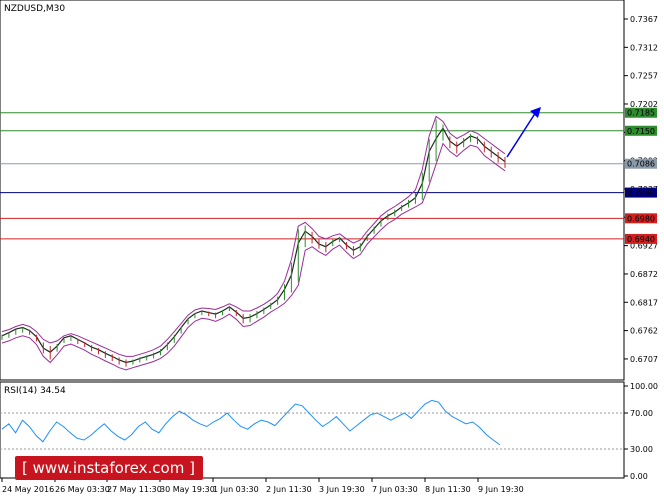 This screenshot has width=664, height=498. Describe the element at coordinates (644, 274) in the screenshot. I see `y-tick-label: 0.6872` at that location.